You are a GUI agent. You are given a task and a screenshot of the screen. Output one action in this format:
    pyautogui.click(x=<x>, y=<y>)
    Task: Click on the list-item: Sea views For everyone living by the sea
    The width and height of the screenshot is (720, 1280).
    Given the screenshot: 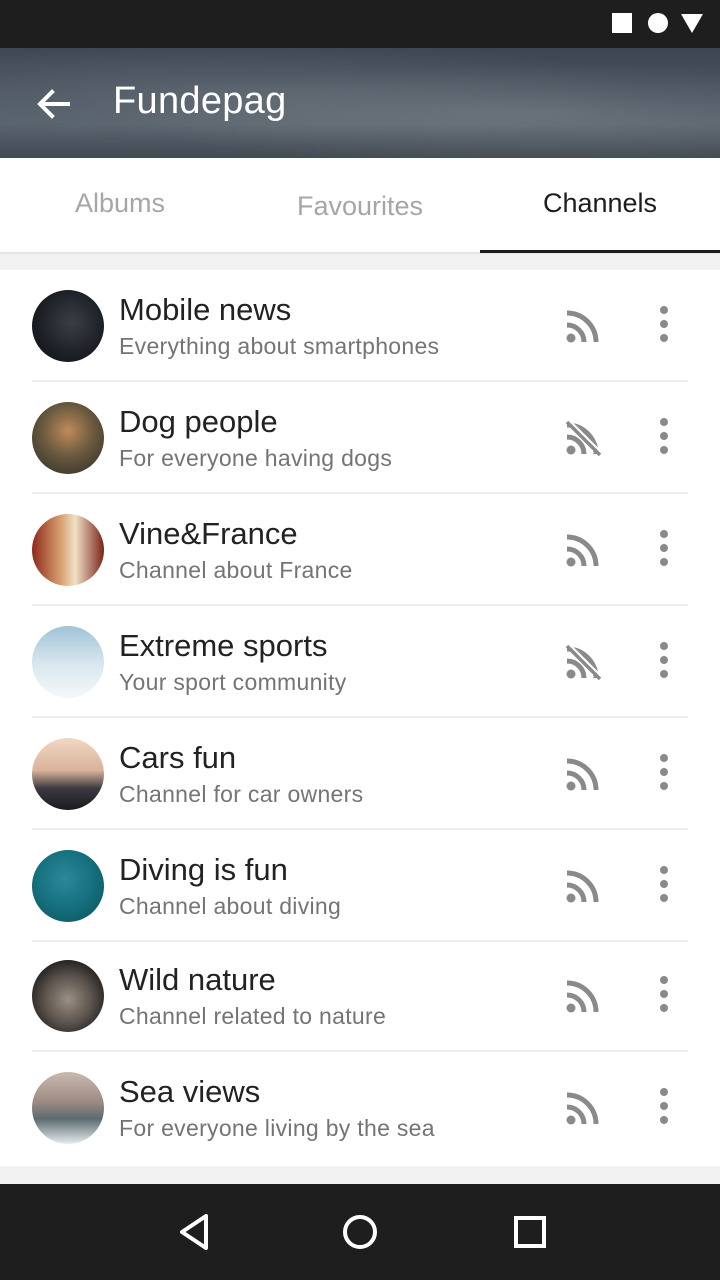 What is the action you would take?
    pyautogui.click(x=360, y=1108)
    